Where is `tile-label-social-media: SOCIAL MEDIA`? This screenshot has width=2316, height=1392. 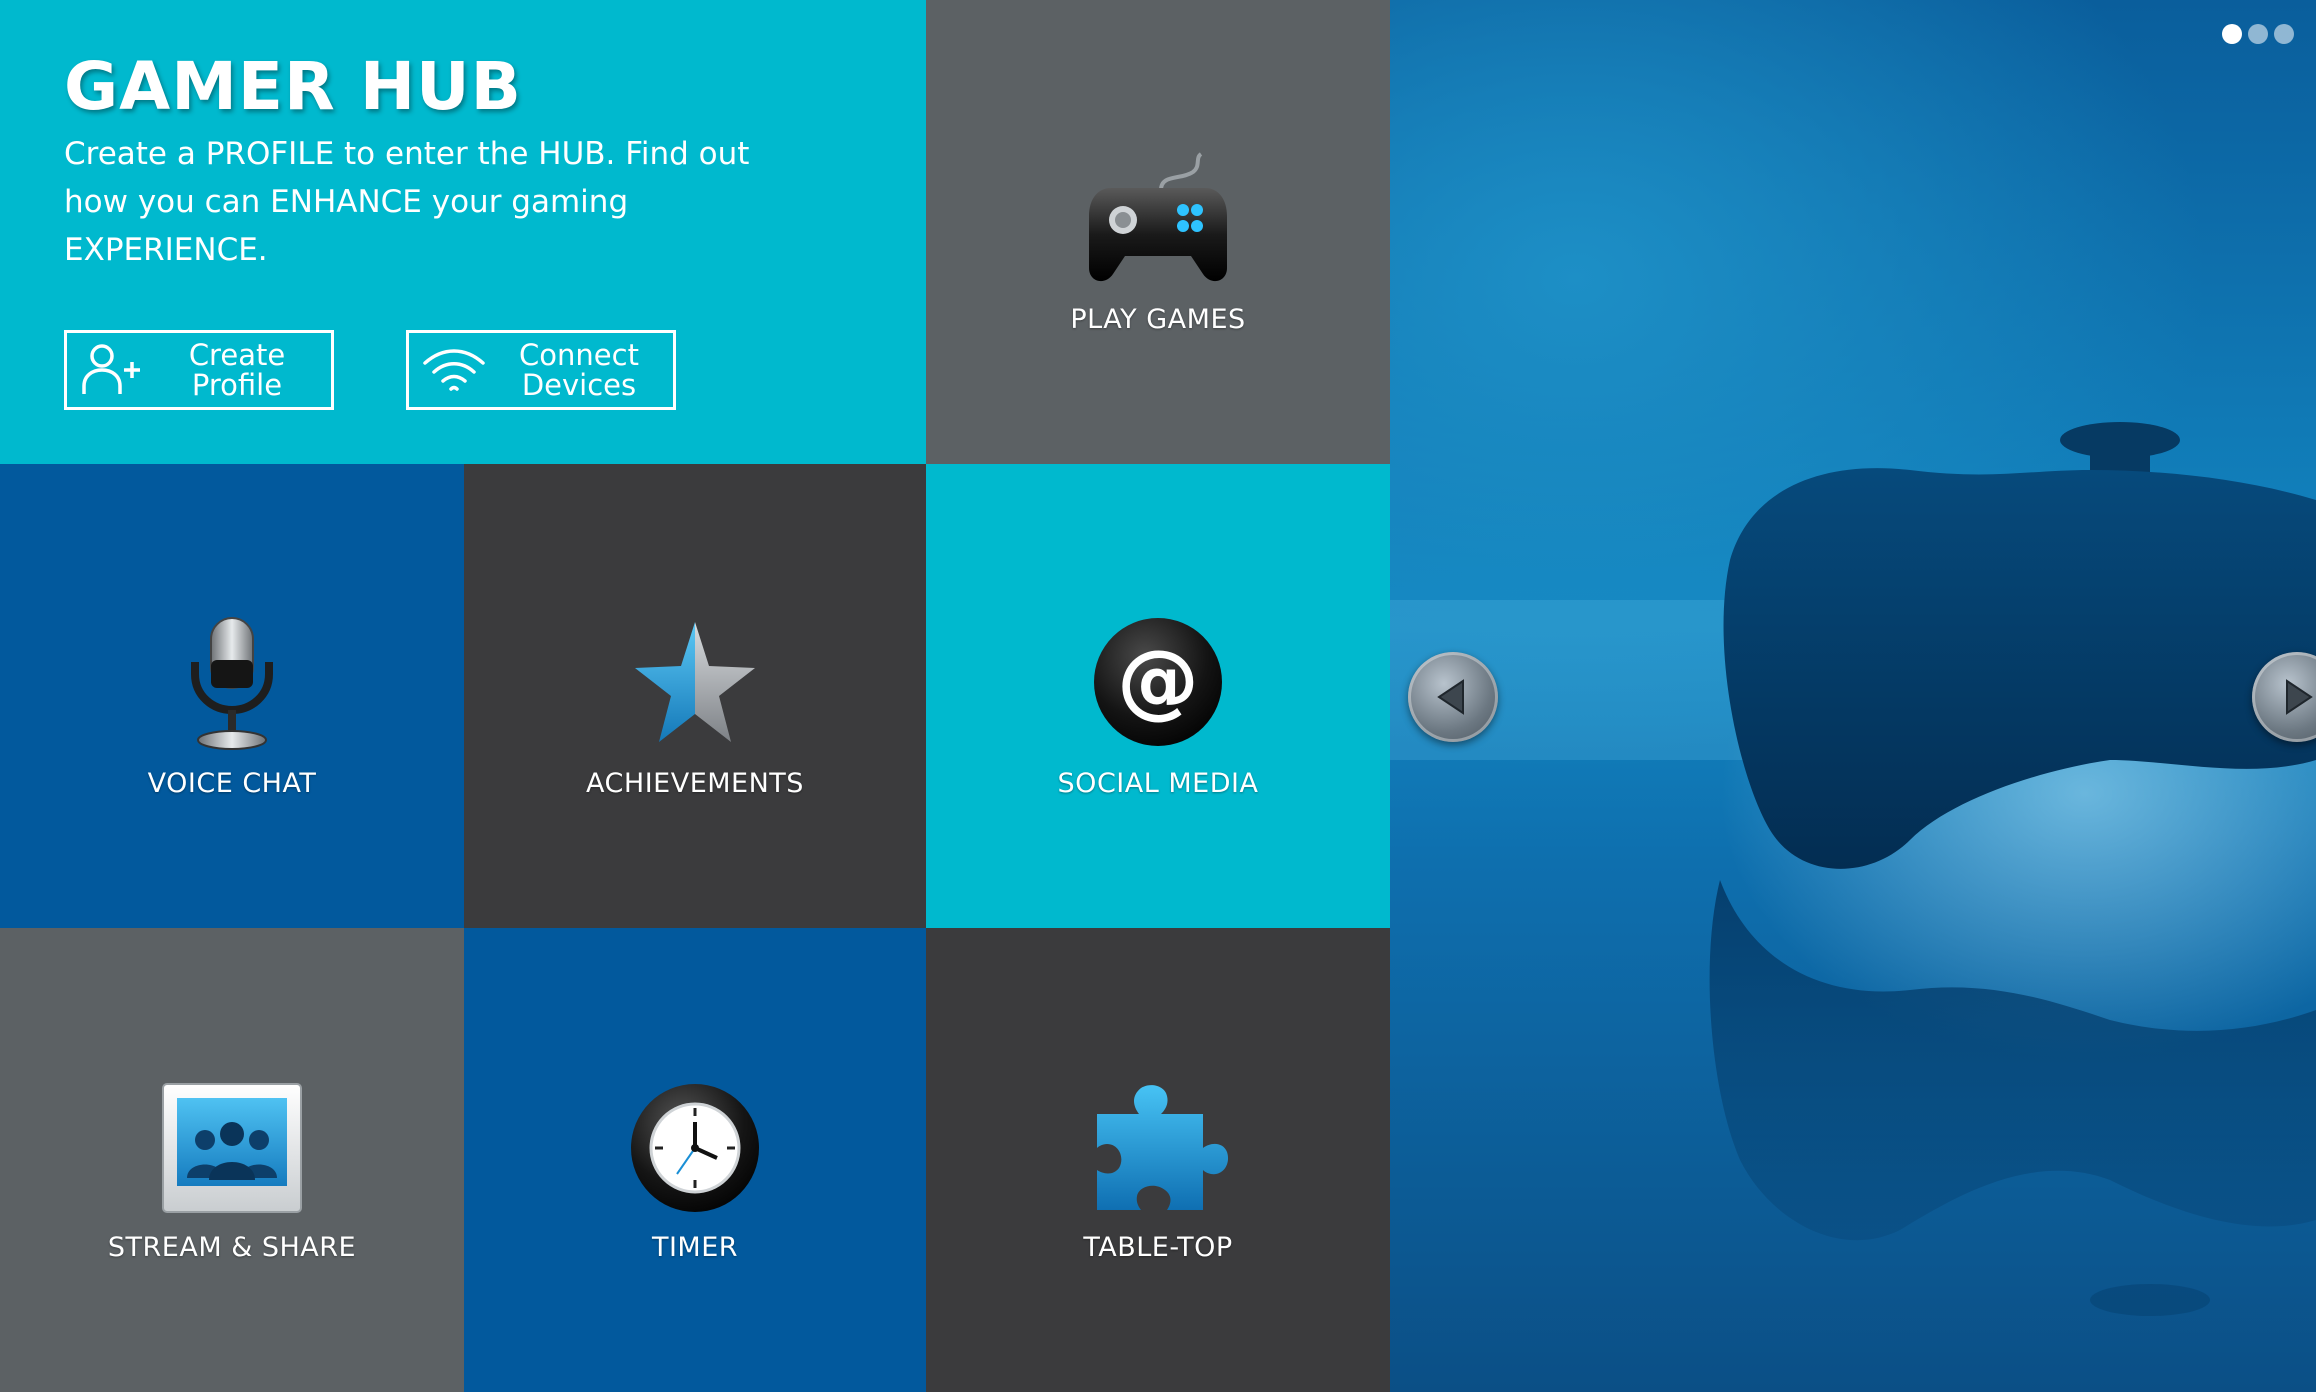 tile-label-social-media: SOCIAL MEDIA is located at coordinates (1158, 783).